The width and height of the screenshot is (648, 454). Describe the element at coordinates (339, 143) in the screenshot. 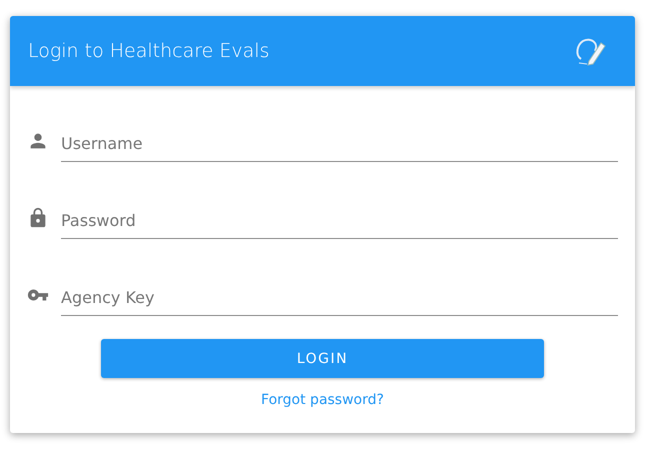

I see `text-field: Username` at that location.